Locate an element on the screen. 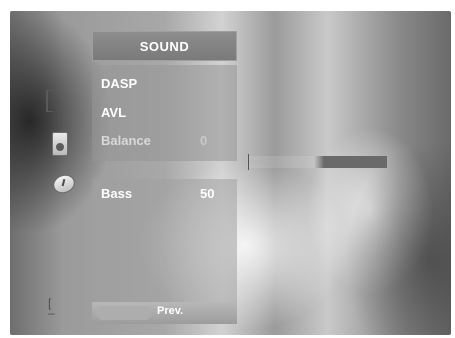 The width and height of the screenshot is (455, 338). prev-label: Prev. is located at coordinates (170, 311).